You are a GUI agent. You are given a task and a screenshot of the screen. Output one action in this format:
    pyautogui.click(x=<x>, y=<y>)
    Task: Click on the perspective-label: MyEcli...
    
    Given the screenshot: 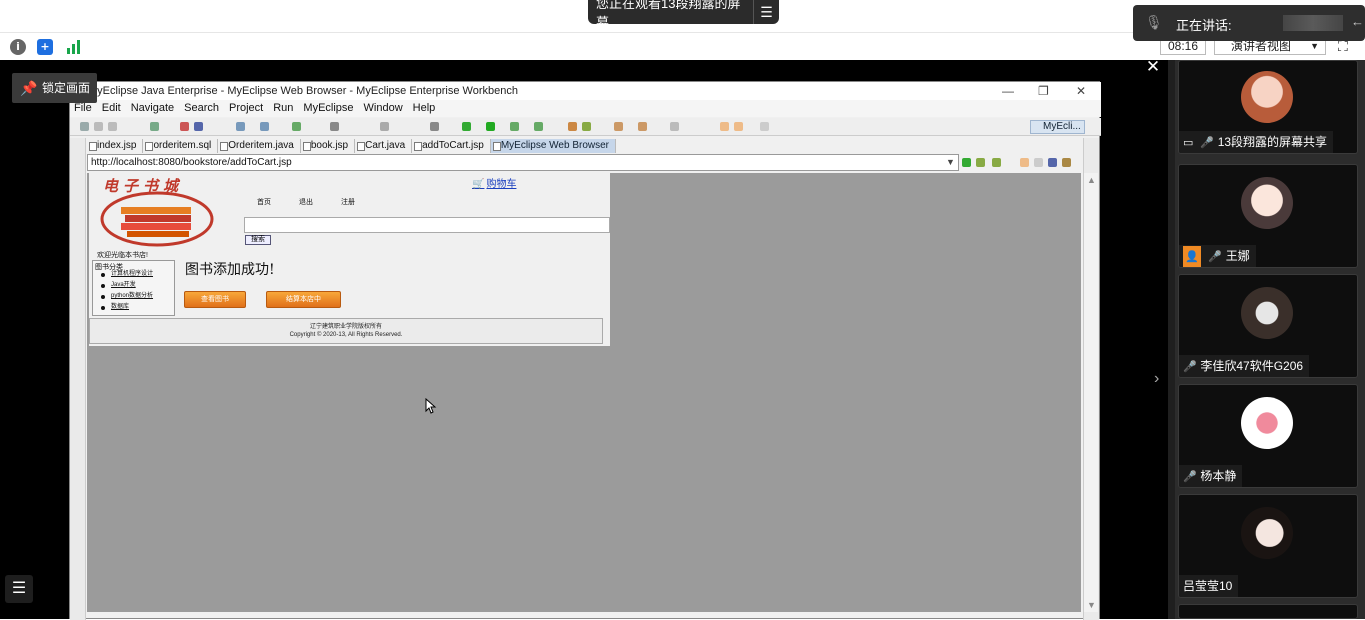 What is the action you would take?
    pyautogui.click(x=1062, y=126)
    